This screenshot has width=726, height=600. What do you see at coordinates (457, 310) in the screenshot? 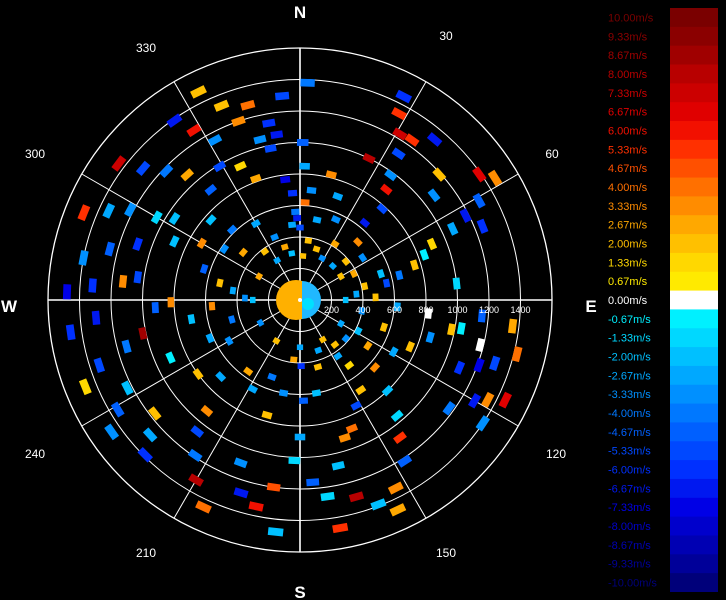
I see `range-label: 1000` at bounding box center [457, 310].